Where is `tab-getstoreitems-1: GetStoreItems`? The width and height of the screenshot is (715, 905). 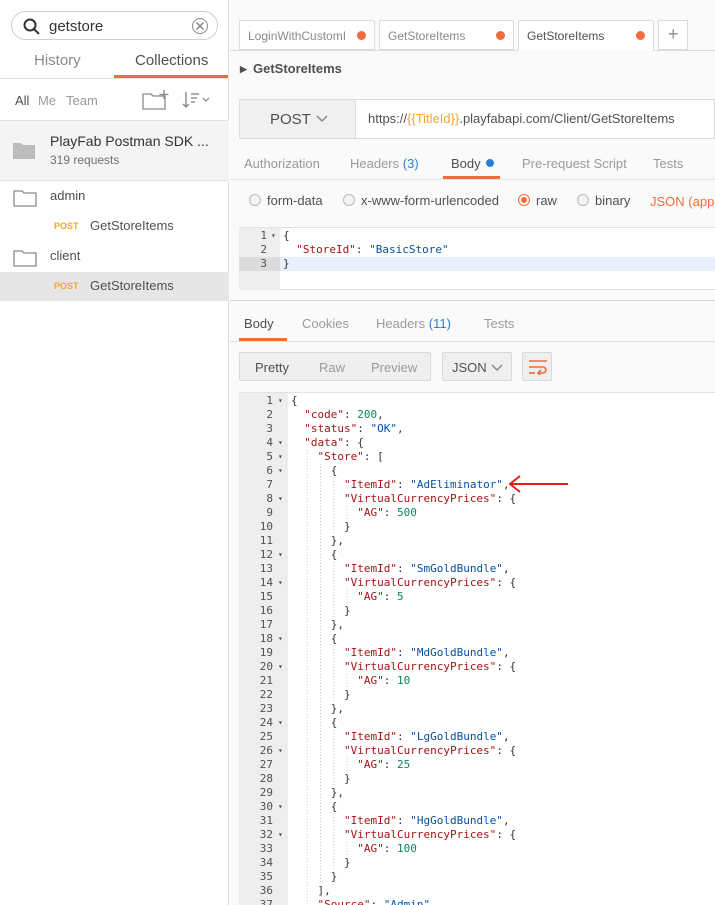 tab-getstoreitems-1: GetStoreItems is located at coordinates (446, 35).